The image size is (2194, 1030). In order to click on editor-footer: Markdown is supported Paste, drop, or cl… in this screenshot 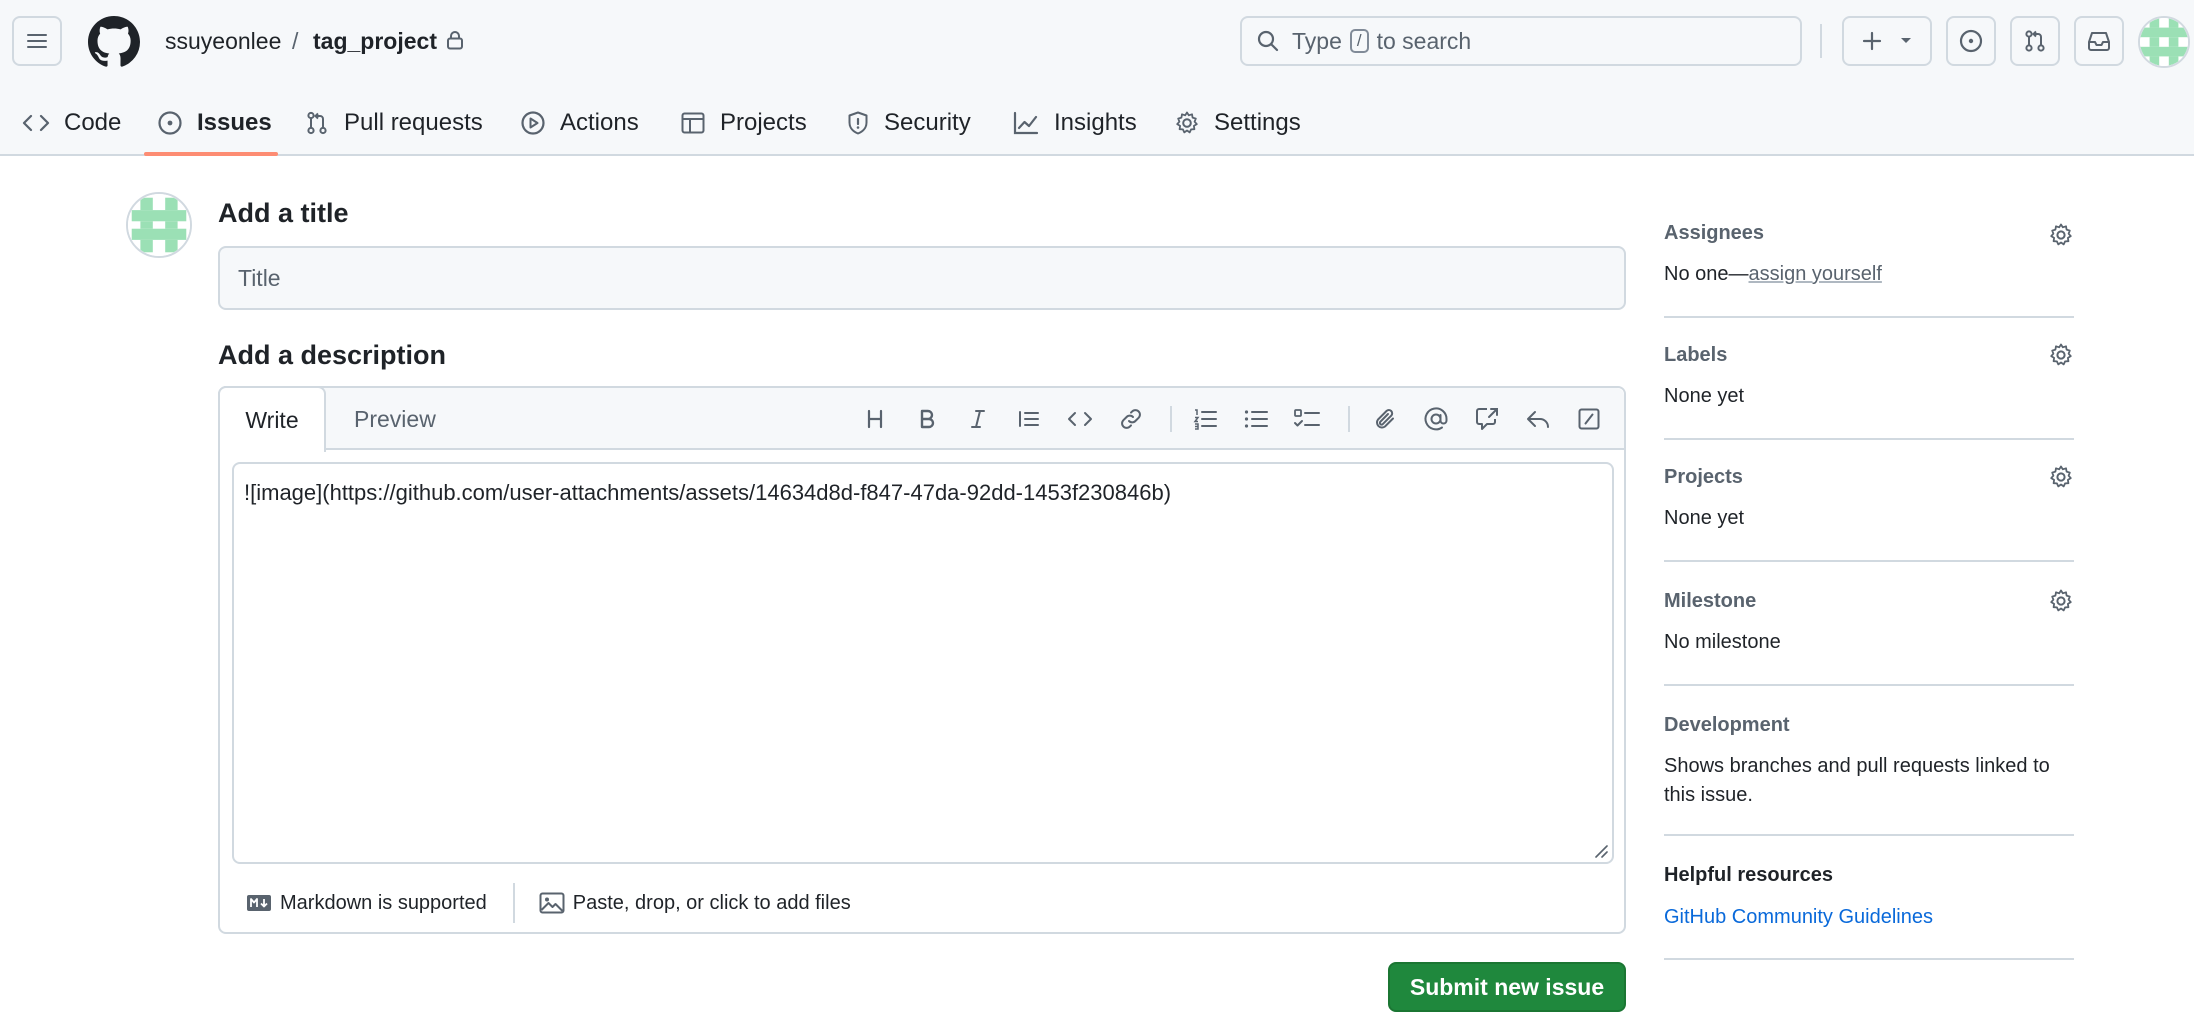, I will do `click(922, 903)`.